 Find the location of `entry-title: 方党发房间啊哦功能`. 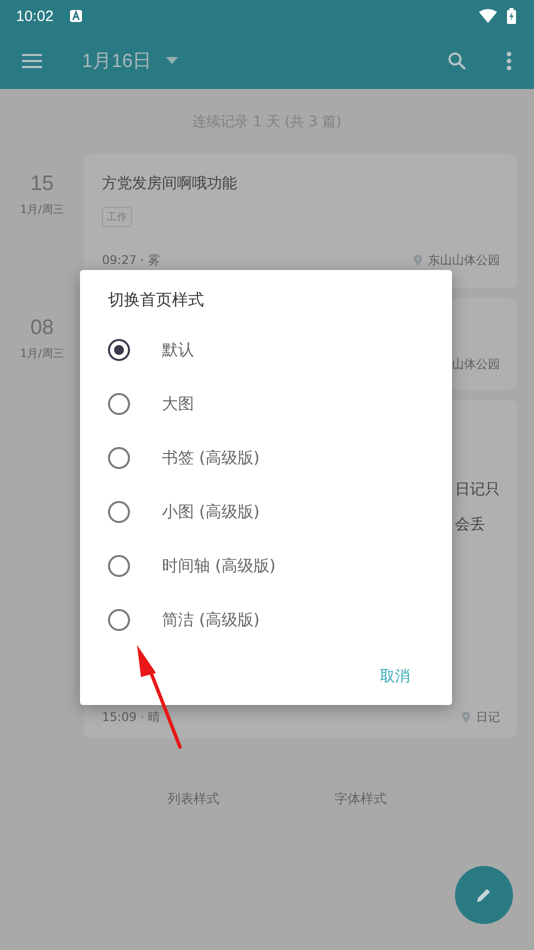

entry-title: 方党发房间啊哦功能 is located at coordinates (170, 183).